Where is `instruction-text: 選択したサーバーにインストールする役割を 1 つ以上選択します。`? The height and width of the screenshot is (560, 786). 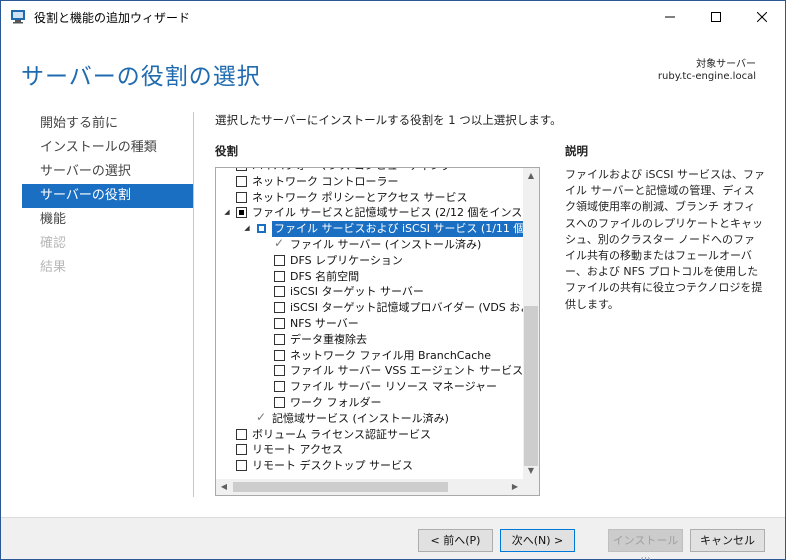
instruction-text: 選択したサーバーにインストールする役割を 1 つ以上選択します。 is located at coordinates (388, 120).